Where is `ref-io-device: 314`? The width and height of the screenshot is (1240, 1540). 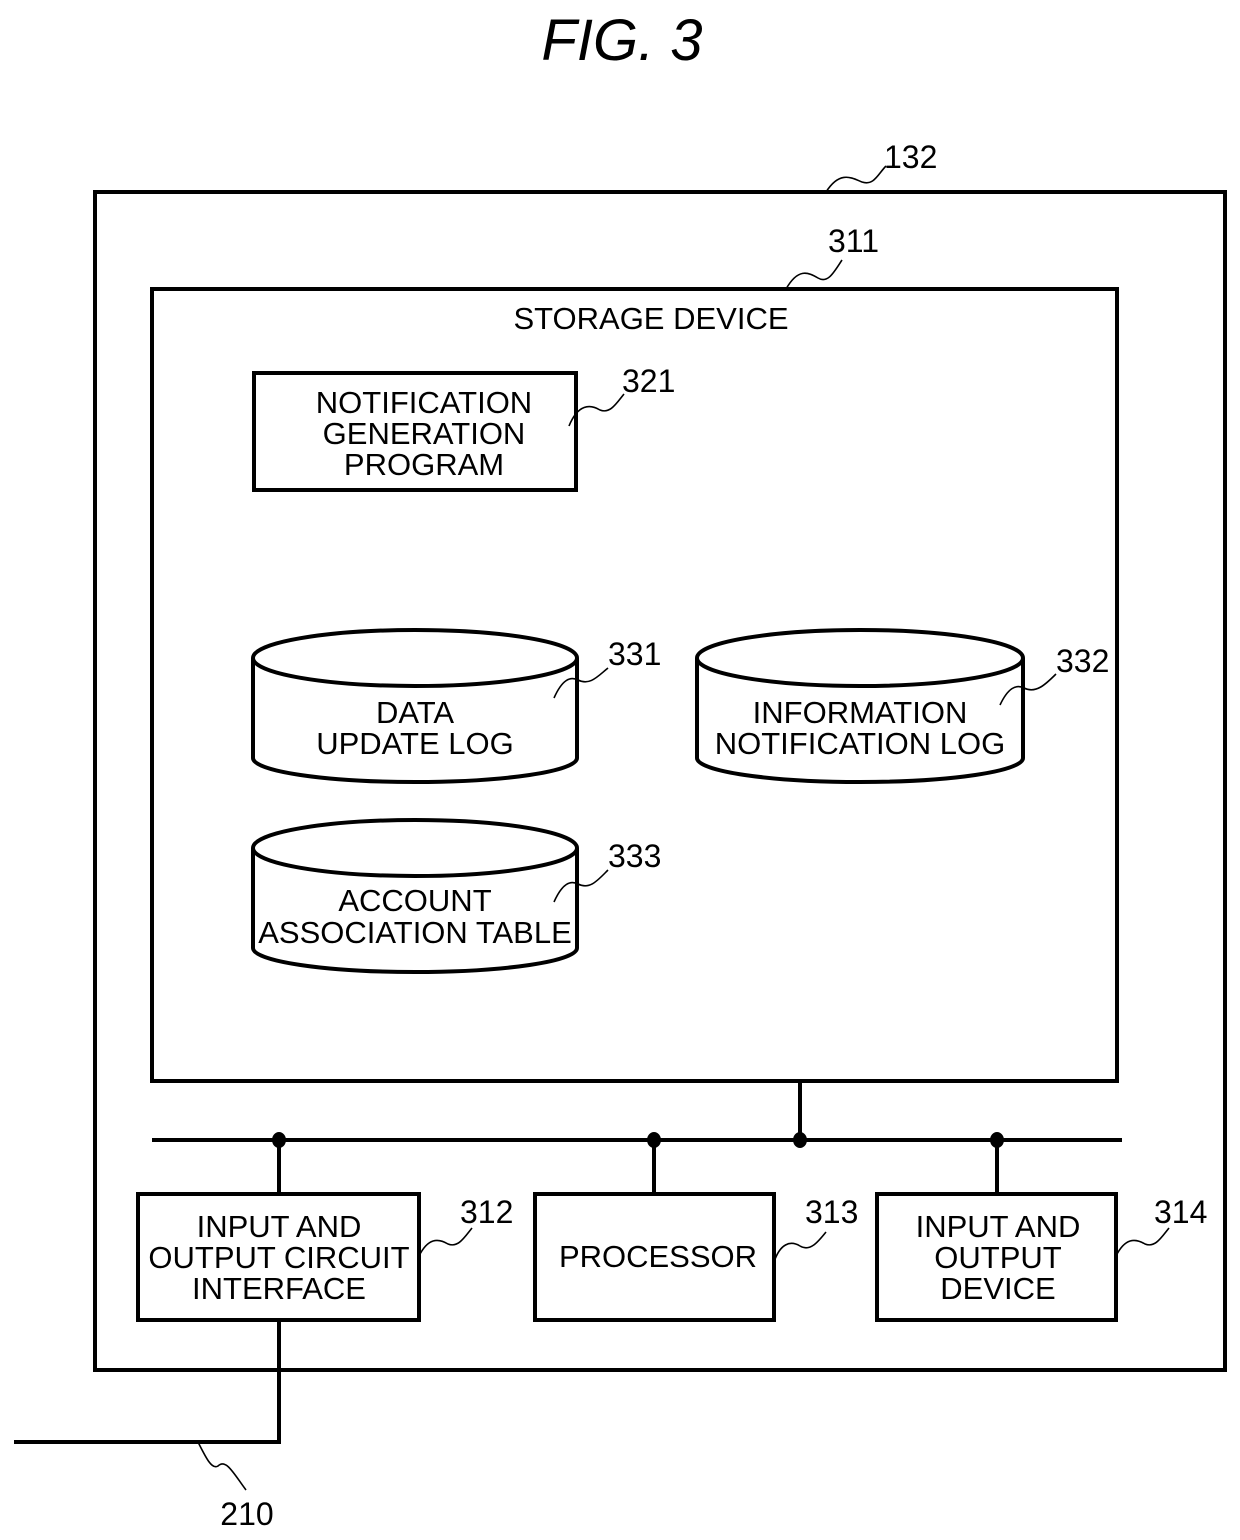
ref-io-device: 314 is located at coordinates (1180, 1212).